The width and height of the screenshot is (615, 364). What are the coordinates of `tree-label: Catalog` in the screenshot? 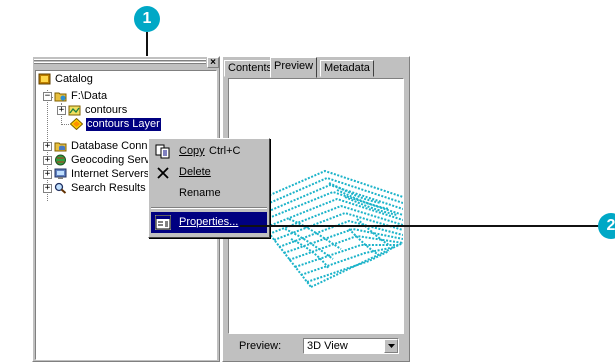 It's located at (74, 79).